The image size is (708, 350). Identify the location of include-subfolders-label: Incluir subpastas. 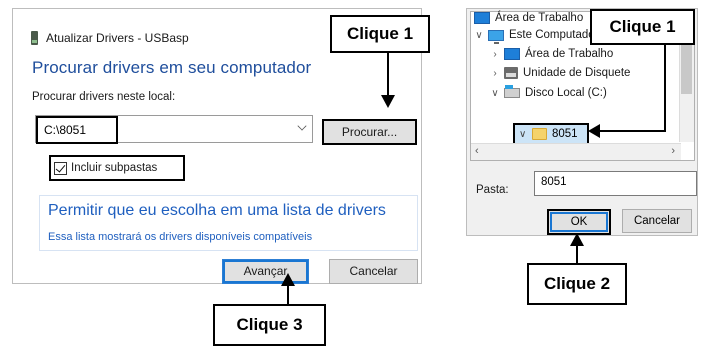
(114, 168).